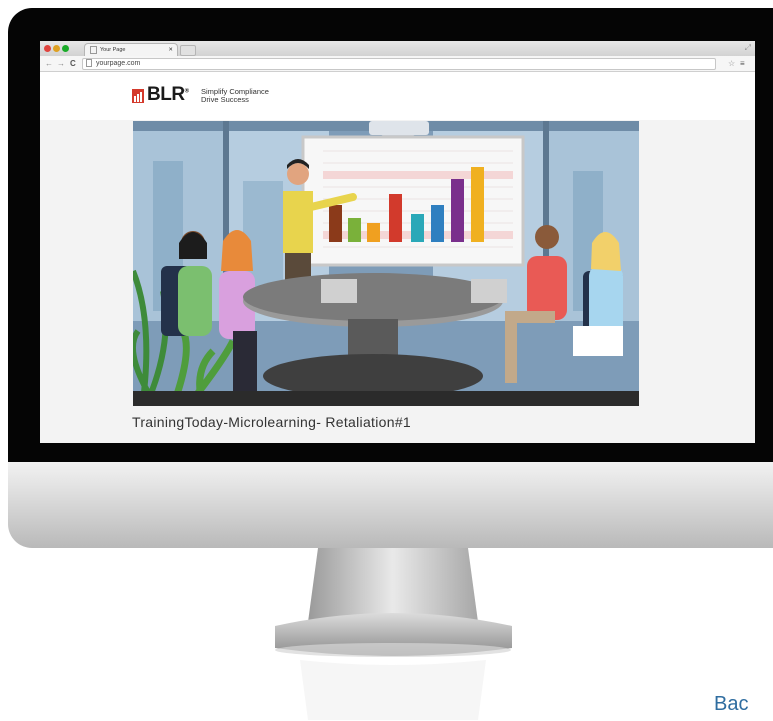 This screenshot has height=721, width=773. Describe the element at coordinates (742, 63) in the screenshot. I see `menu-icon: ≡` at that location.